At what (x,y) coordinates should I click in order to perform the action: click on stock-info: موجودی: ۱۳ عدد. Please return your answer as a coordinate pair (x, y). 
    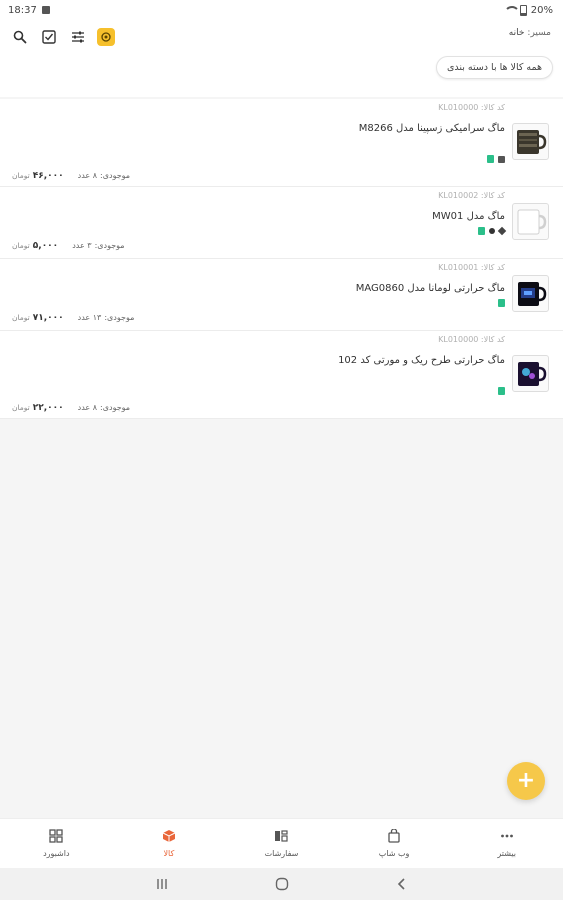
    Looking at the image, I should click on (106, 317).